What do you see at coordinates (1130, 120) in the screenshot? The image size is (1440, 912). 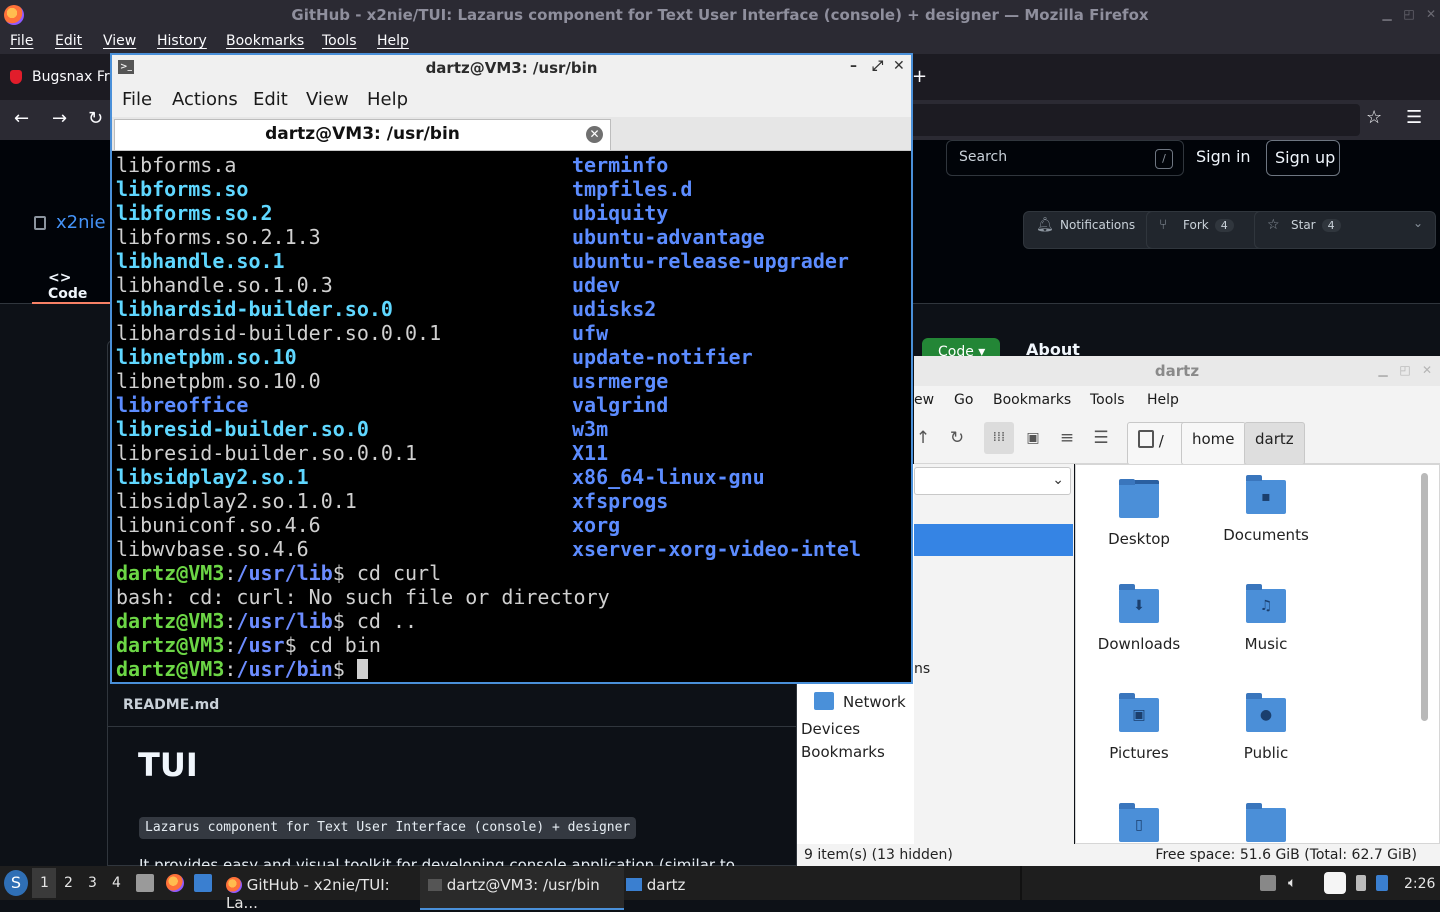 I see `url-bar` at bounding box center [1130, 120].